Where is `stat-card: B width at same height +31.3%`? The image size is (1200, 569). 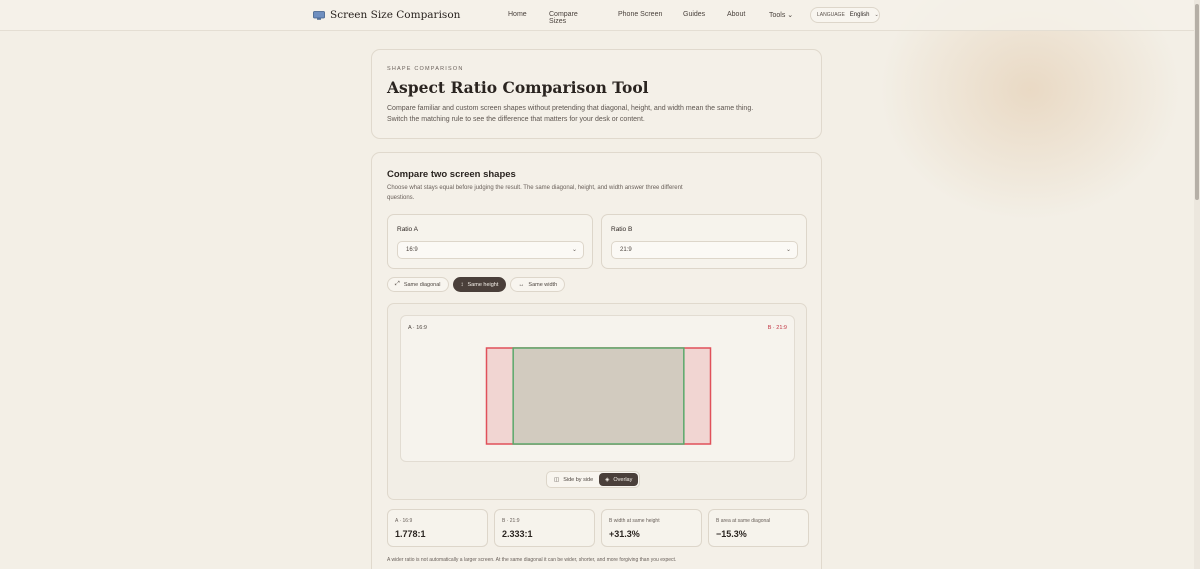 stat-card: B width at same height +31.3% is located at coordinates (651, 528).